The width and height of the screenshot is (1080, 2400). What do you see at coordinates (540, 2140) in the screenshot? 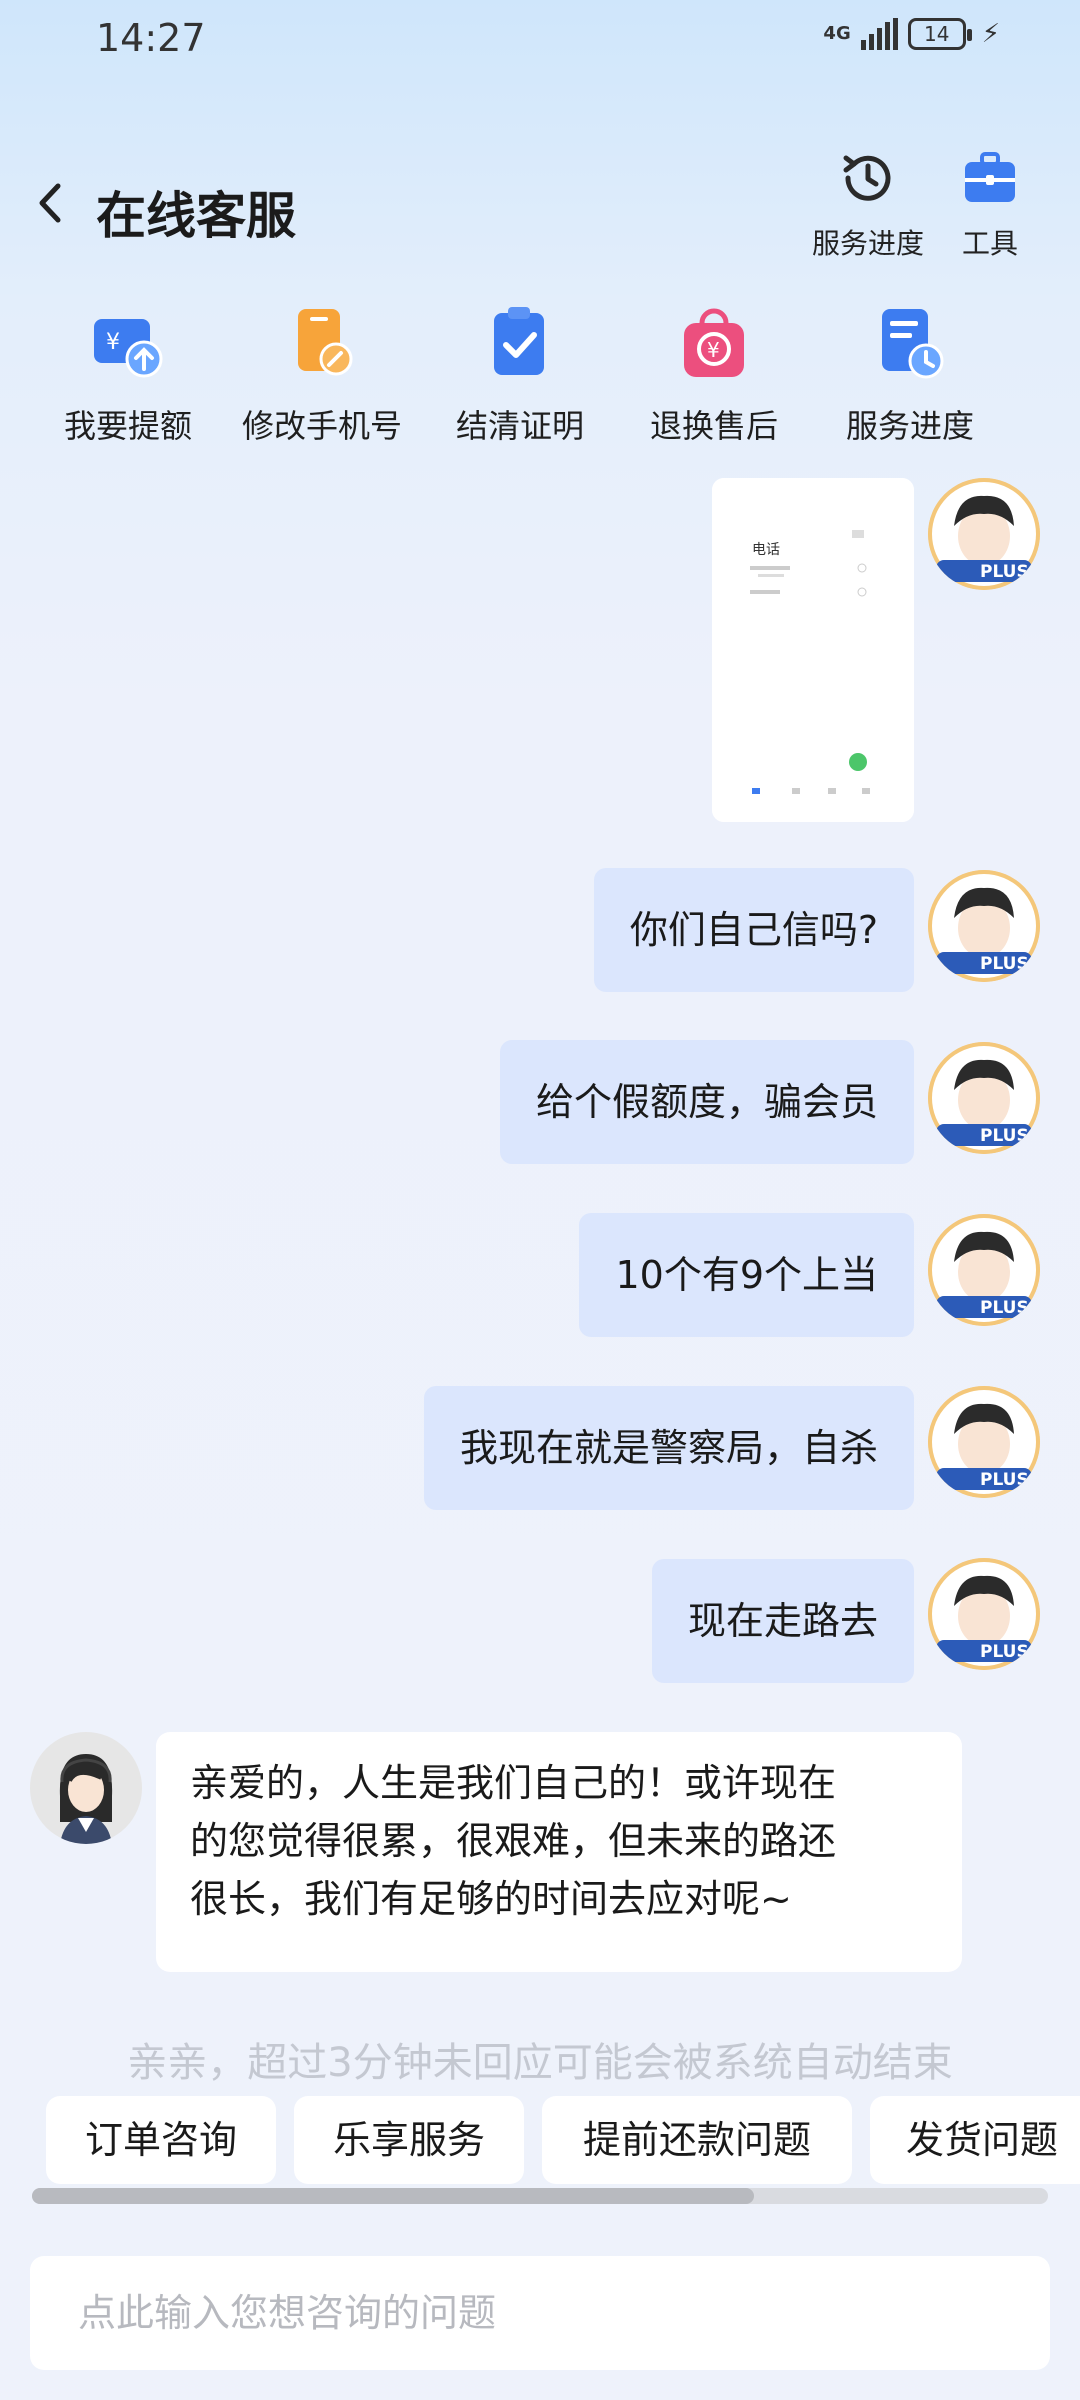
I see `quick-reply-chips: 订单咨询 乐享服务 提前还款问题 发货问题` at bounding box center [540, 2140].